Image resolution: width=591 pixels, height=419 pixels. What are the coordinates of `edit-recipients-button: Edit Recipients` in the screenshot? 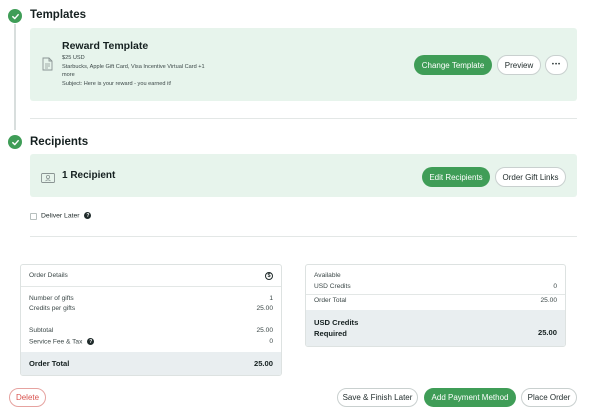 It's located at (456, 177).